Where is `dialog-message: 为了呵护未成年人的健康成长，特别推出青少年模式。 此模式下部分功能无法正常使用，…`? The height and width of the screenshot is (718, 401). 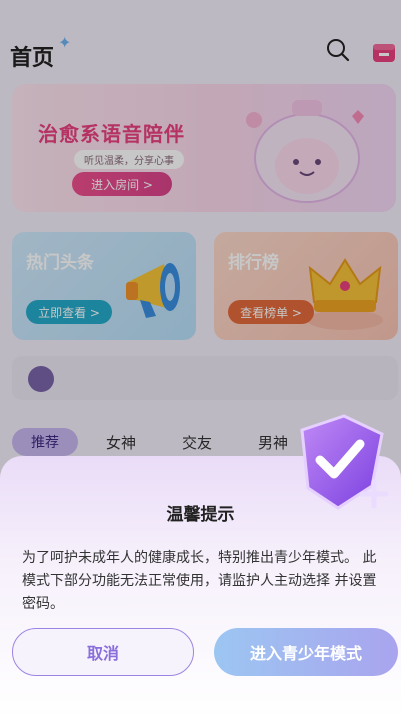 dialog-message: 为了呵护未成年人的健康成长，特别推出青少年模式。 此模式下部分功能无法正常使用，… is located at coordinates (199, 581).